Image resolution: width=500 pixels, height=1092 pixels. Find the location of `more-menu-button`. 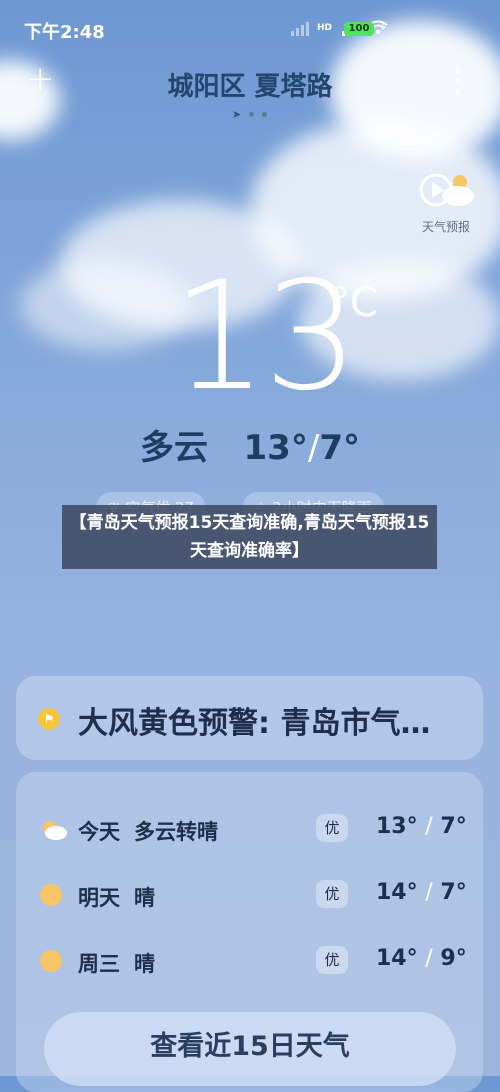

more-menu-button is located at coordinates (457, 81).